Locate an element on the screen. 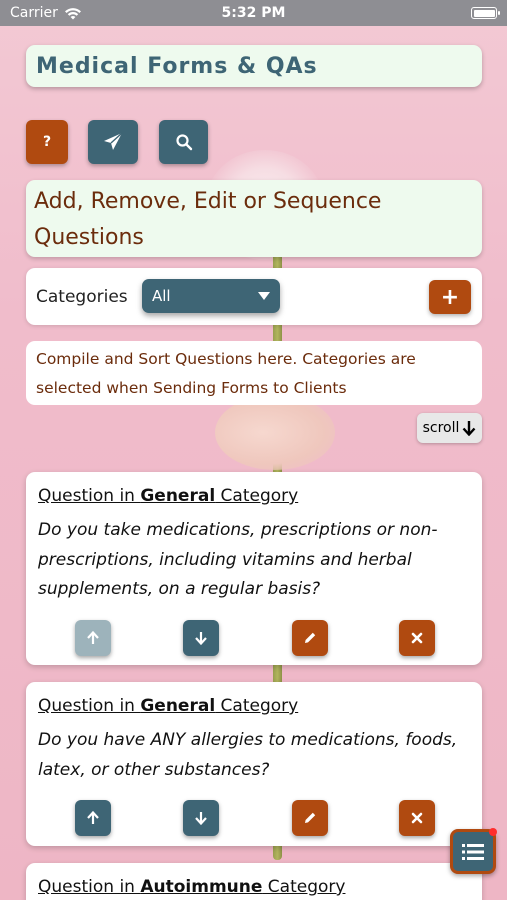 This screenshot has height=900, width=507. search-button is located at coordinates (183, 142).